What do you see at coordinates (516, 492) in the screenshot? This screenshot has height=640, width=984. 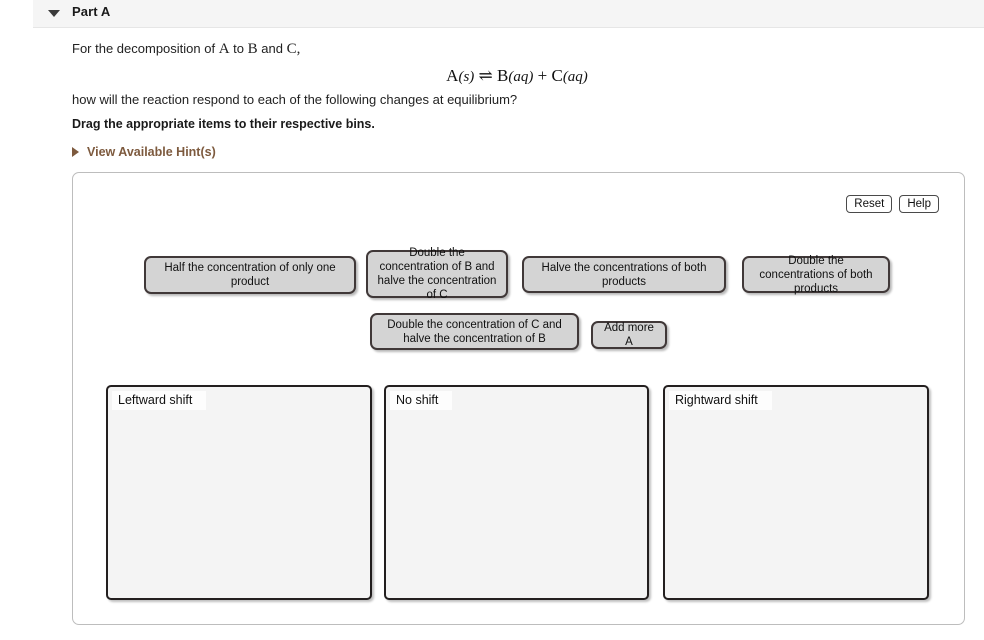 I see `drop-bin: No shift` at bounding box center [516, 492].